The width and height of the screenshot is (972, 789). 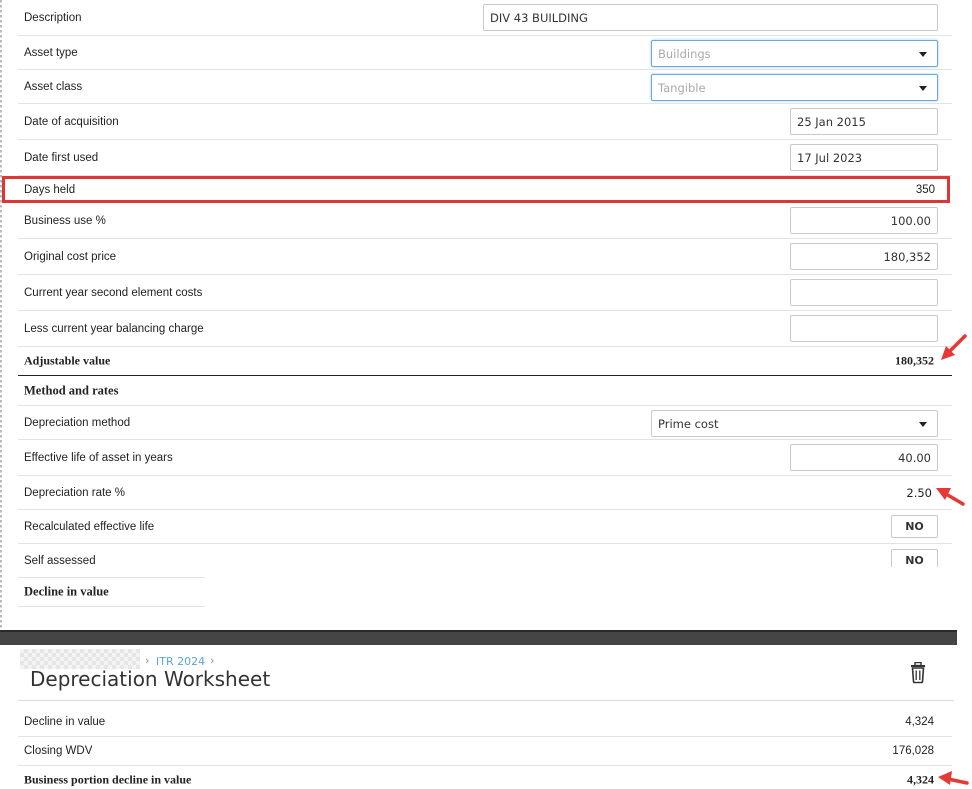 I want to click on depreciation-method-label: Depreciation method, so click(x=77, y=422).